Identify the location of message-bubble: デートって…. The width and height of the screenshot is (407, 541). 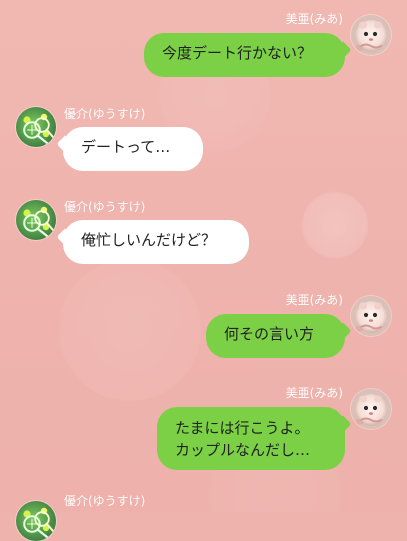
(133, 149).